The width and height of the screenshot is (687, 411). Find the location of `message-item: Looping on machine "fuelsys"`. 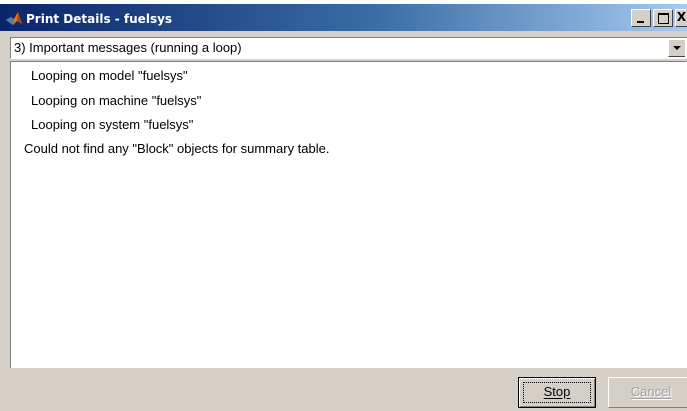

message-item: Looping on machine "fuelsys" is located at coordinates (116, 100).